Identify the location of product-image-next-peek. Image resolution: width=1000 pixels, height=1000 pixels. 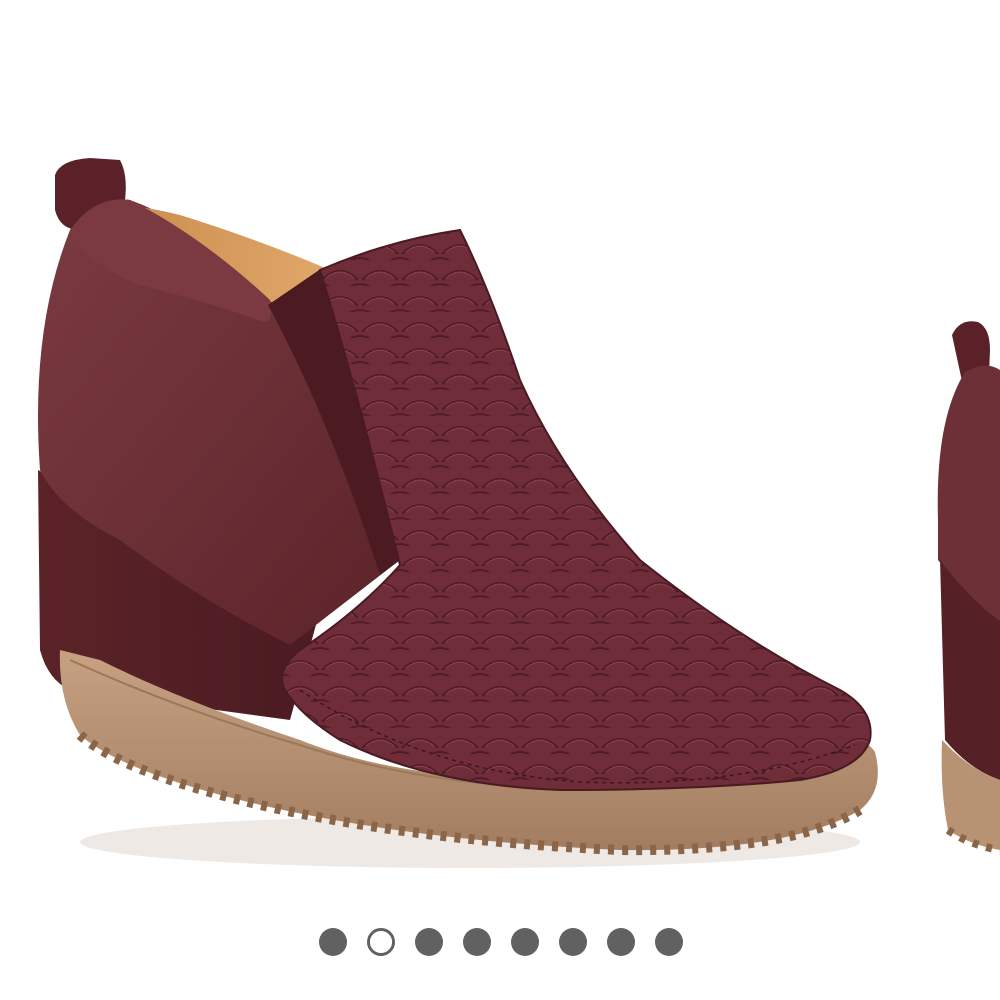
(965, 450).